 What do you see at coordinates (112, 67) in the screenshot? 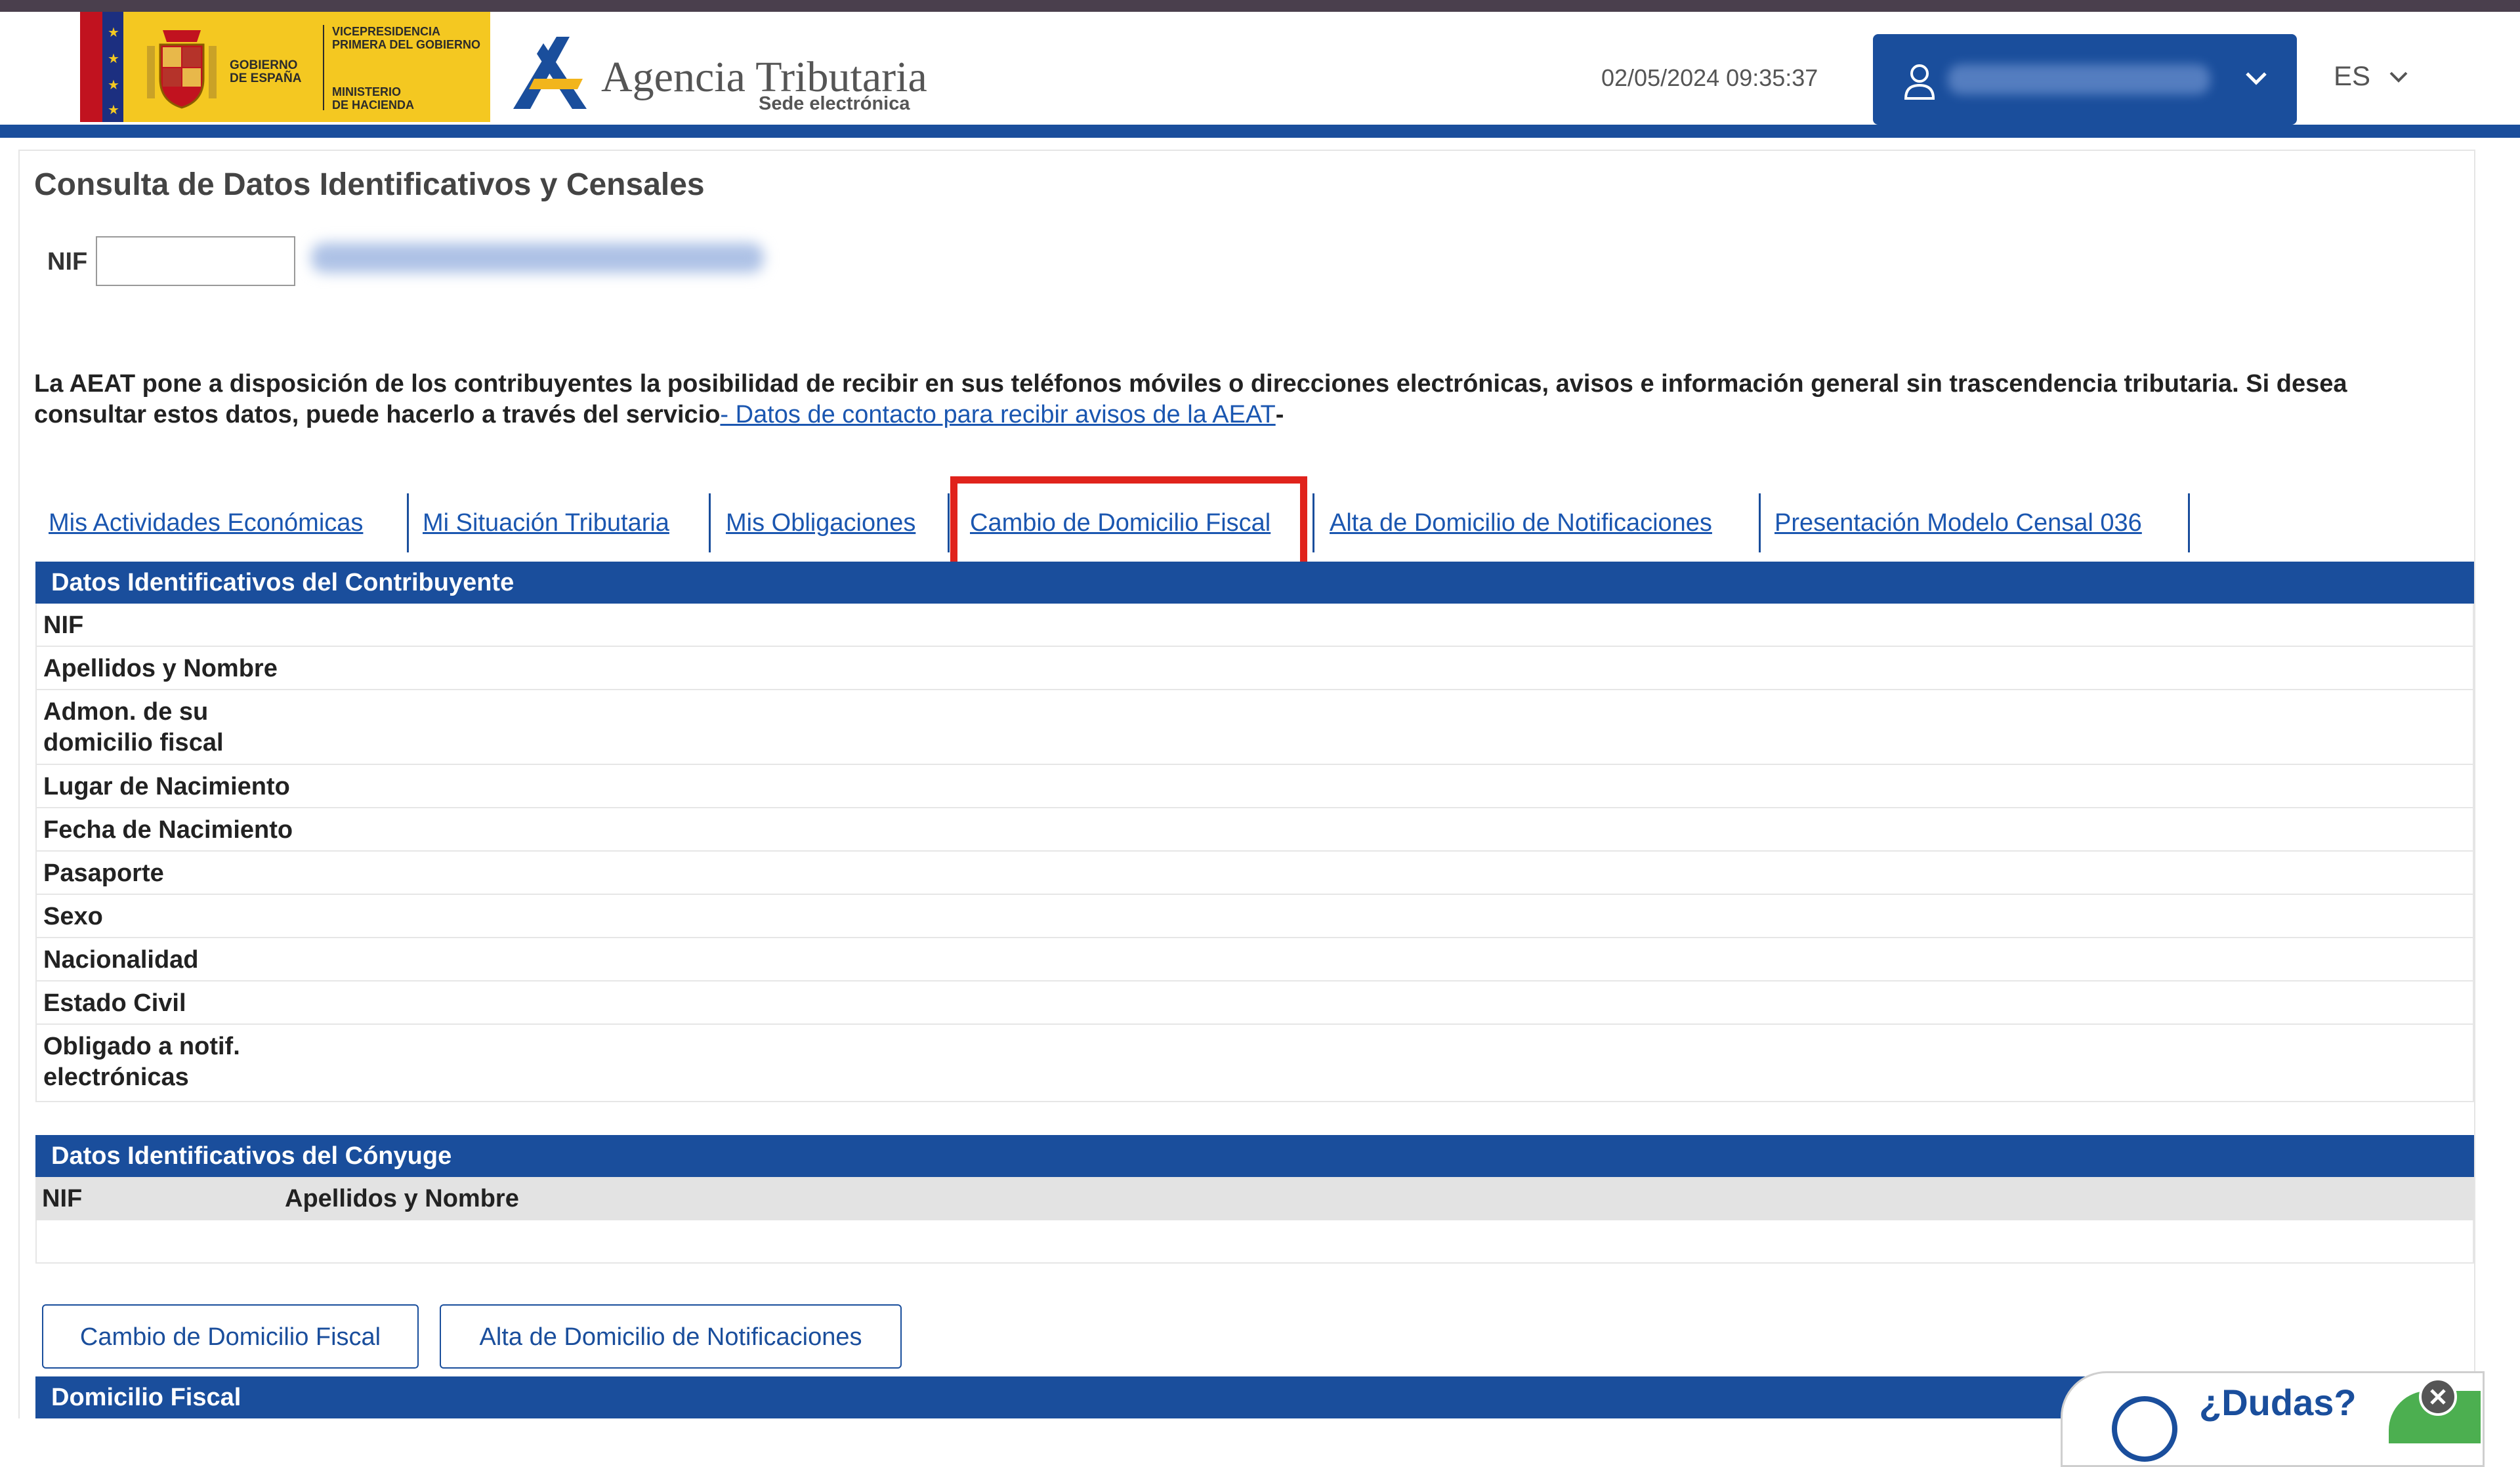
I see `eu-flag-stripe: ★ ★ ★ ★` at bounding box center [112, 67].